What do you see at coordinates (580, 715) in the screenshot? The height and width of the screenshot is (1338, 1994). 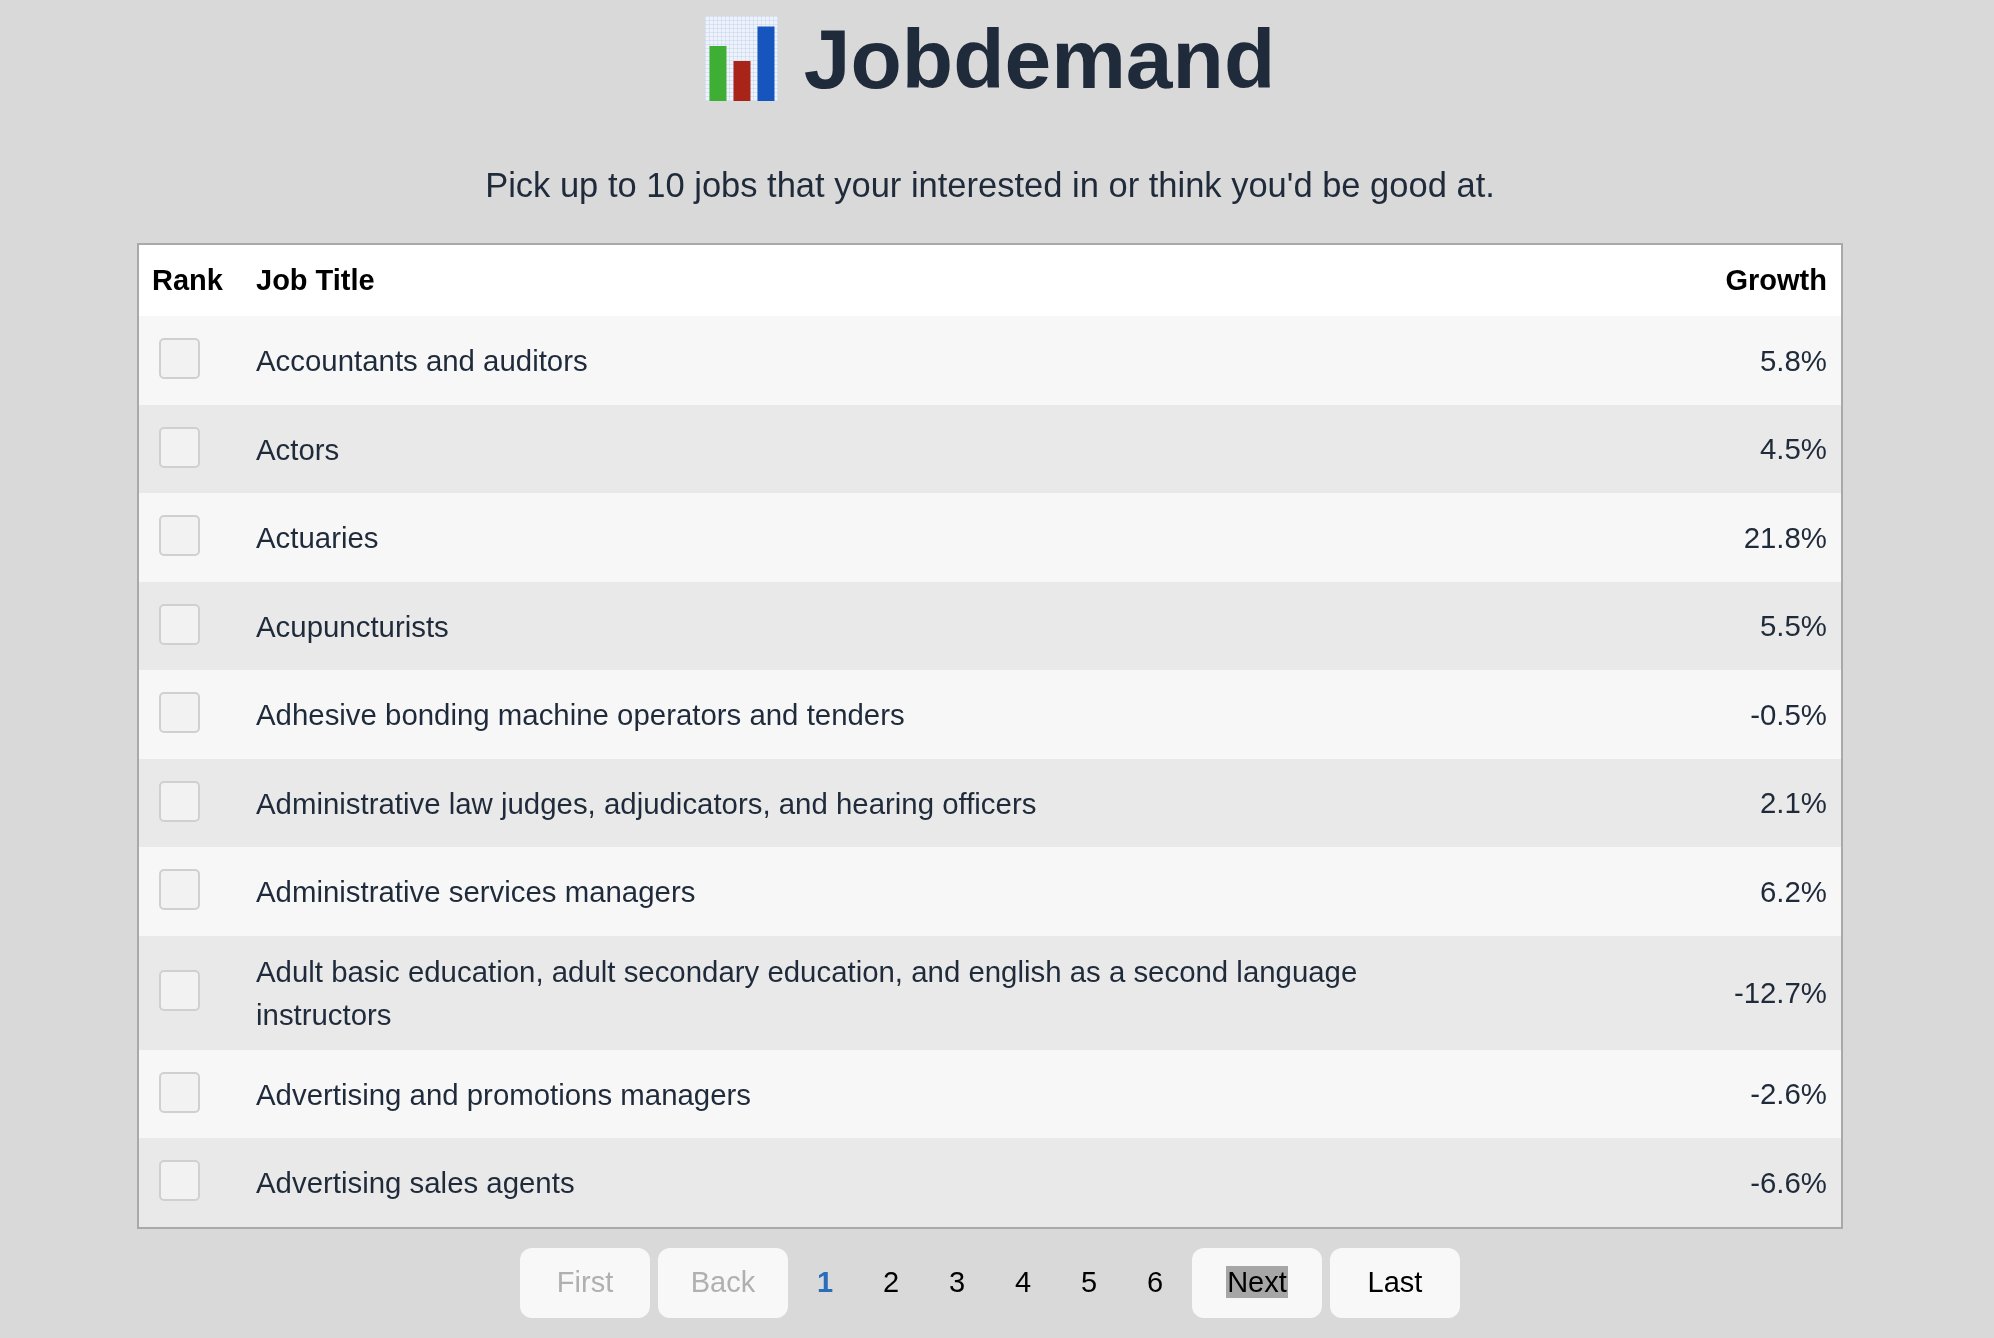 I see `job-title-cell-text: Adhesive bonding machine operators and tenders` at bounding box center [580, 715].